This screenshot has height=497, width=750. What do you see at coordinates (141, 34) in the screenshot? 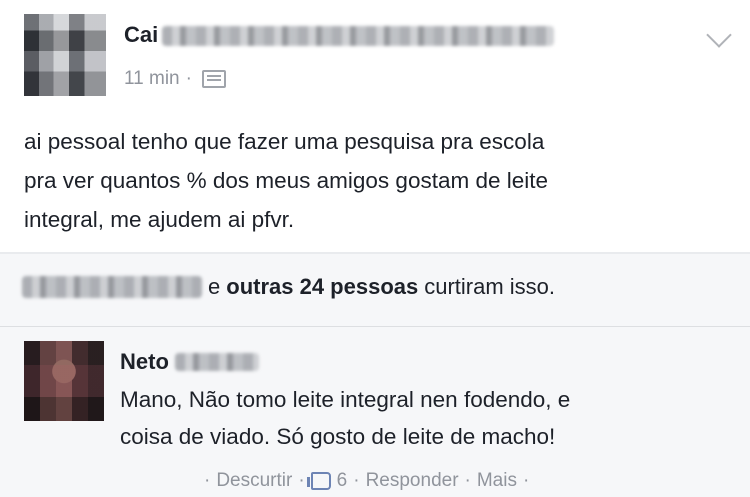
I see `post-author-first-name: Cai` at bounding box center [141, 34].